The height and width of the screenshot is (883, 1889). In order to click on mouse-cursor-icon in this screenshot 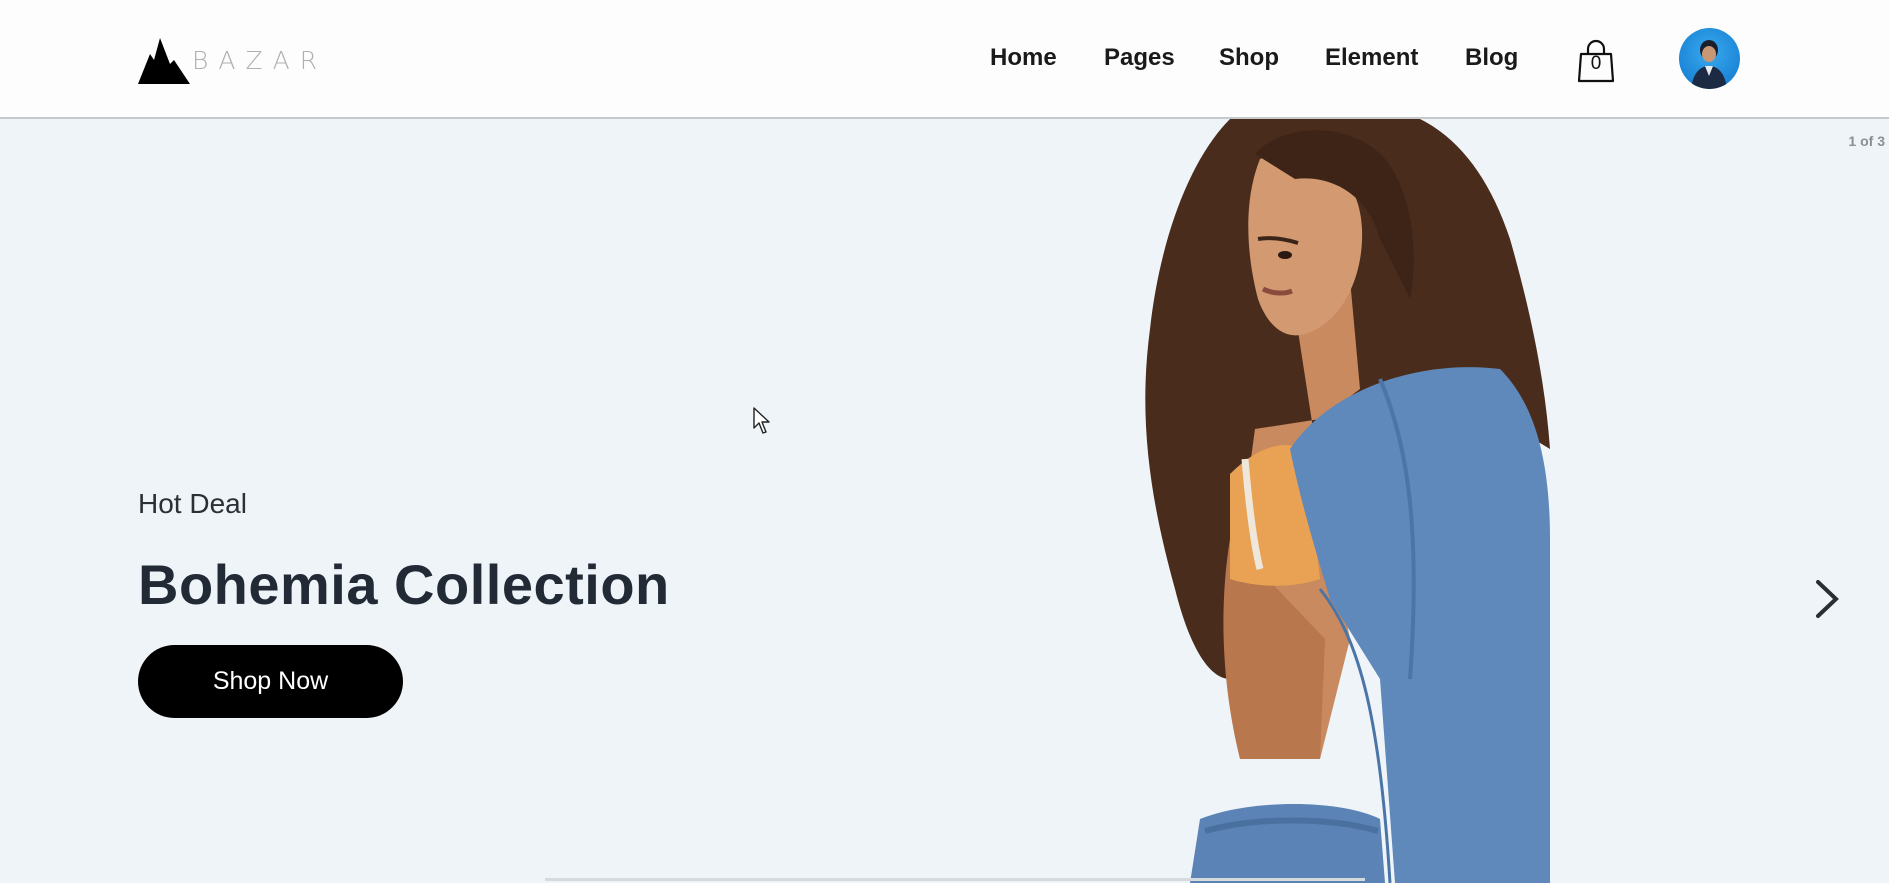, I will do `click(761, 420)`.